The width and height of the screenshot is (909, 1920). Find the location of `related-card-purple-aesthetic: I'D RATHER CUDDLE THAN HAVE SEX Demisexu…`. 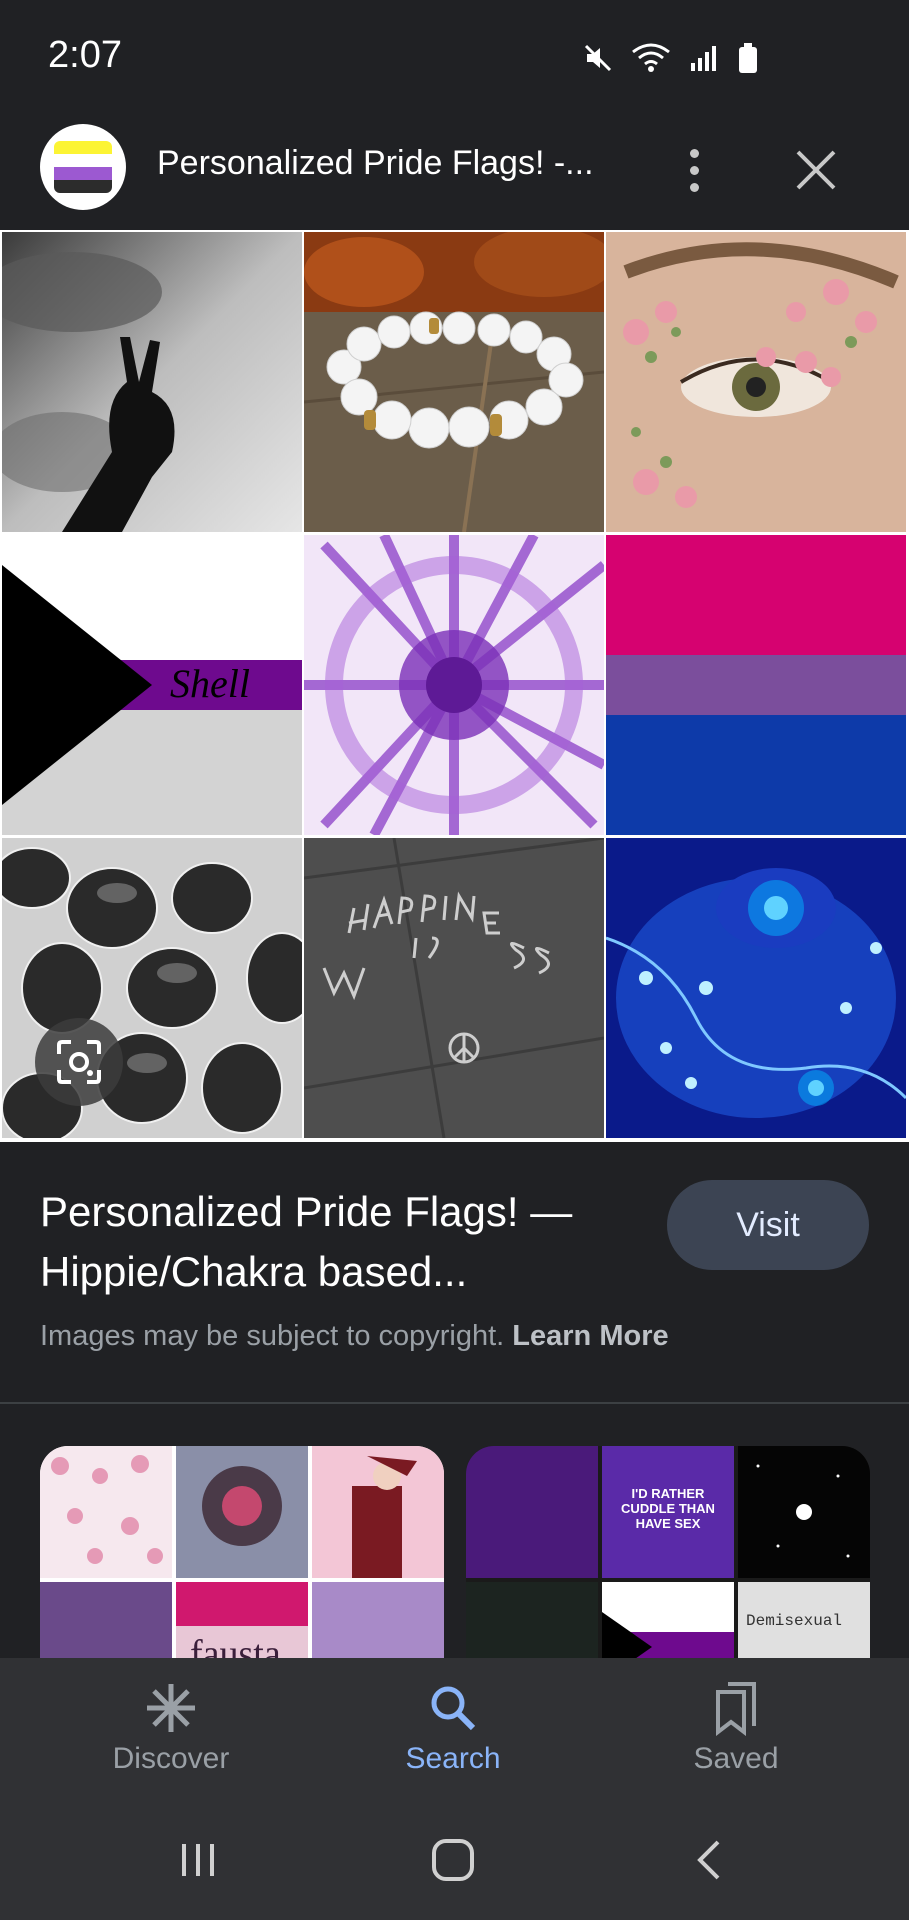

related-card-purple-aesthetic: I'D RATHER CUDDLE THAN HAVE SEX Demisexu… is located at coordinates (668, 1552).